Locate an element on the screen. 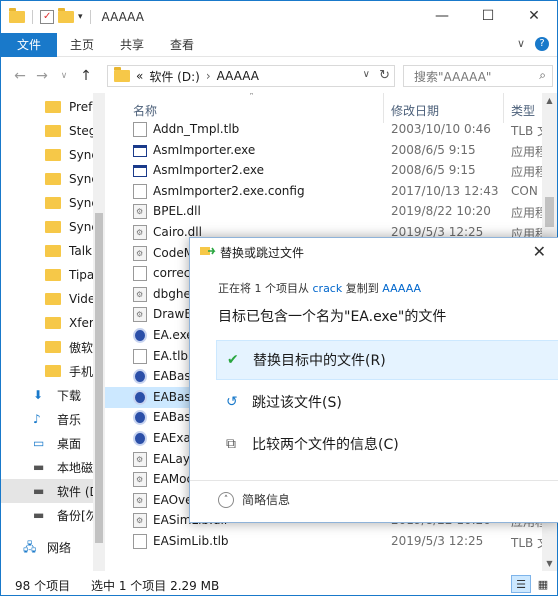 Image resolution: width=558 pixels, height=596 pixels. nav-item: 傲软投 is located at coordinates (49, 347).